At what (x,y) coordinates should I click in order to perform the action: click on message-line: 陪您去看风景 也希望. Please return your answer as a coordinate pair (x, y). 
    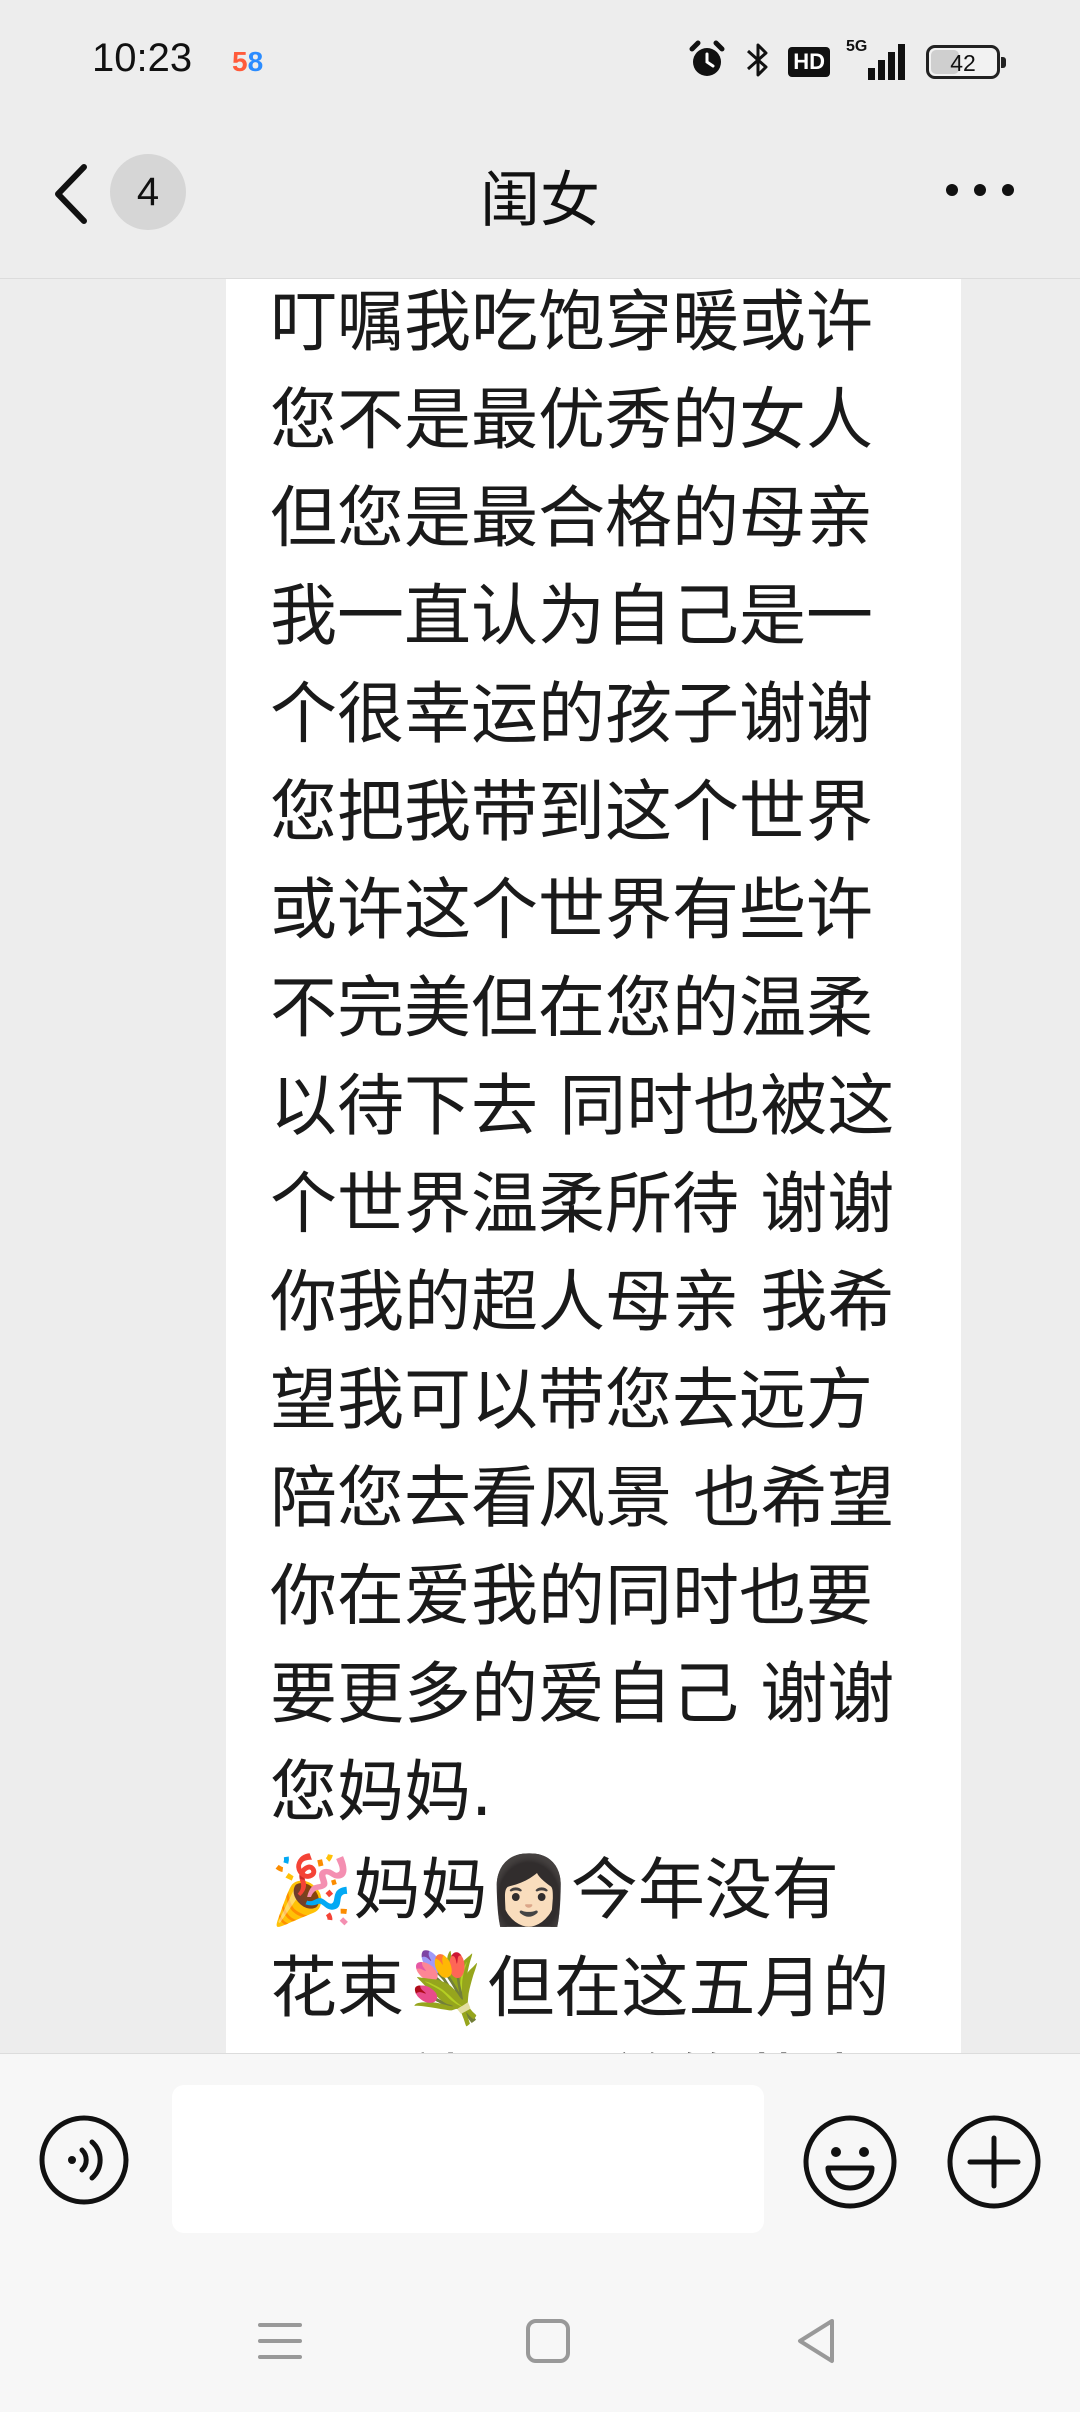
    Looking at the image, I should click on (582, 1498).